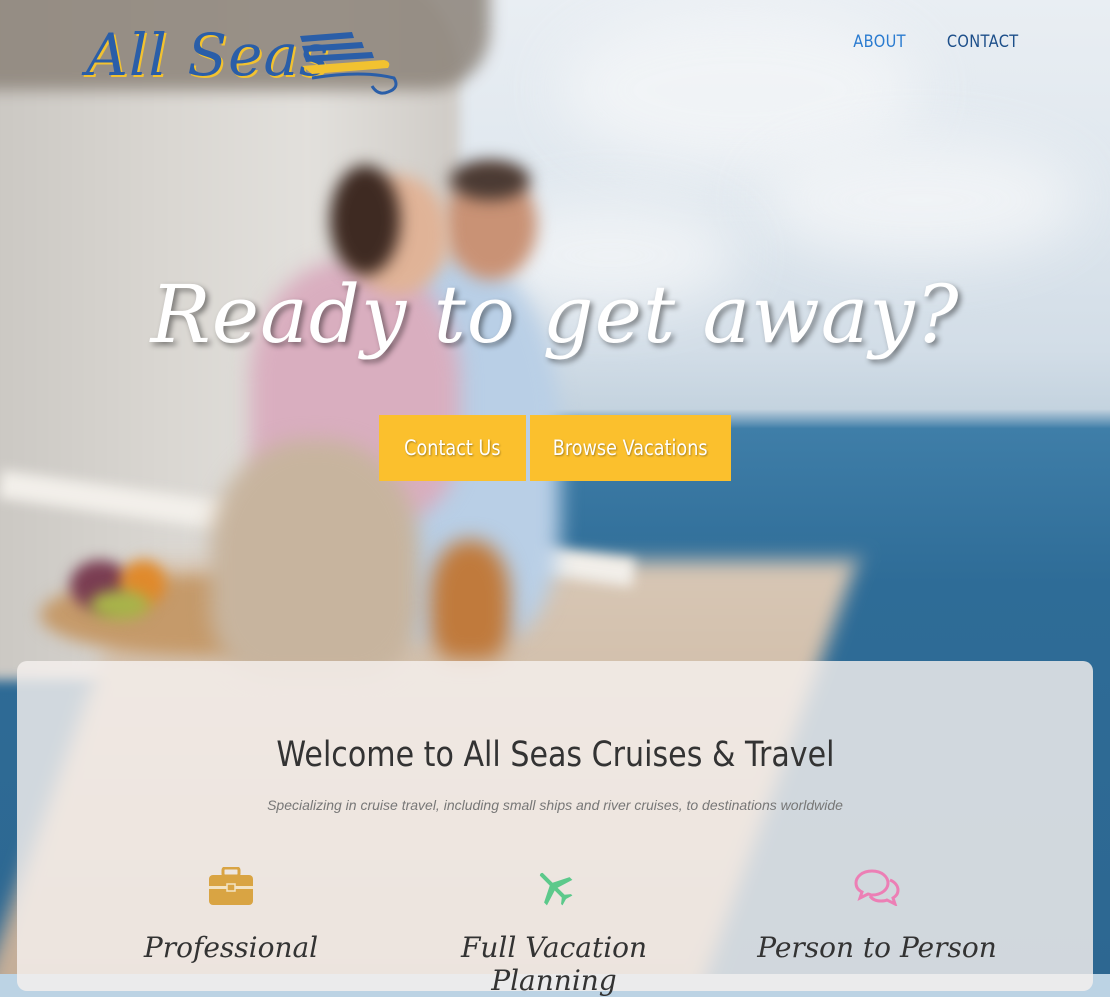  What do you see at coordinates (231, 886) in the screenshot?
I see `briefcase-icon` at bounding box center [231, 886].